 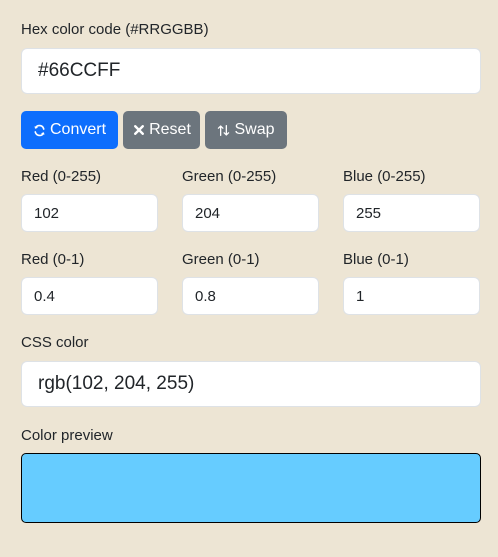 I want to click on green-01-label: Green (0-1), so click(x=221, y=259).